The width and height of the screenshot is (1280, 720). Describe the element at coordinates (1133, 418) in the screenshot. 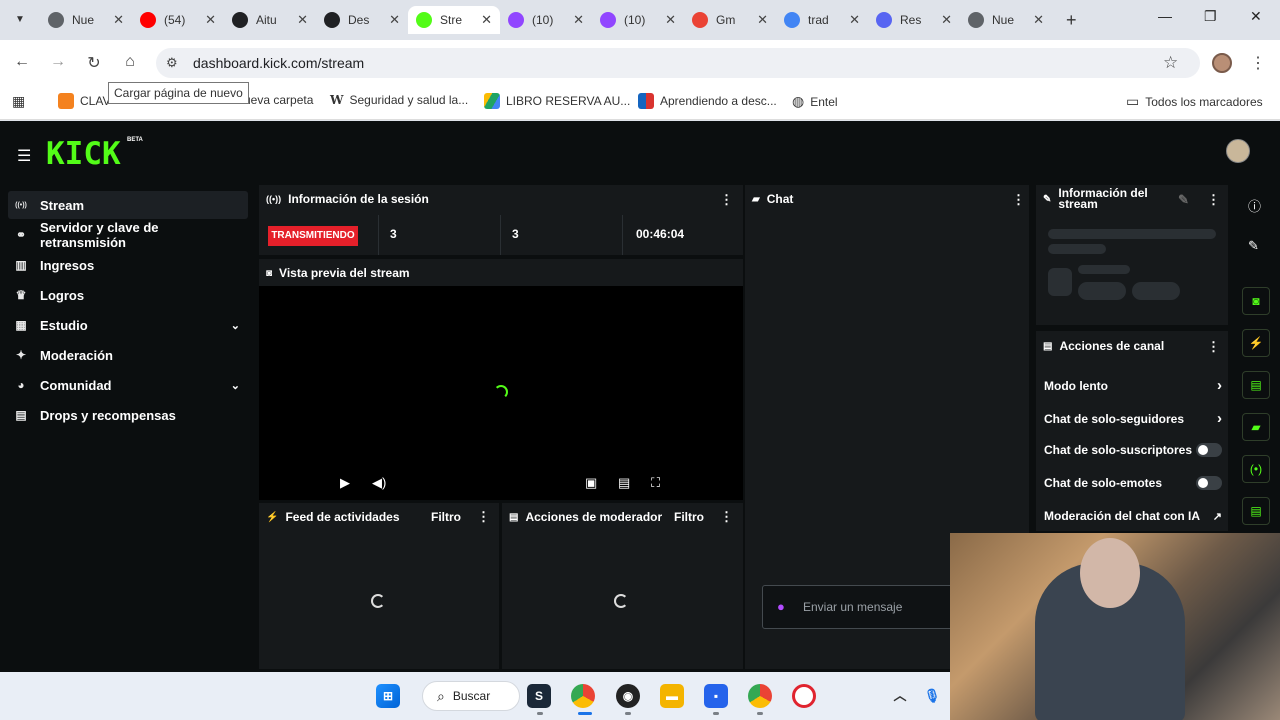

I see `channel-action-row: Chat de solo-seguidores ›` at that location.